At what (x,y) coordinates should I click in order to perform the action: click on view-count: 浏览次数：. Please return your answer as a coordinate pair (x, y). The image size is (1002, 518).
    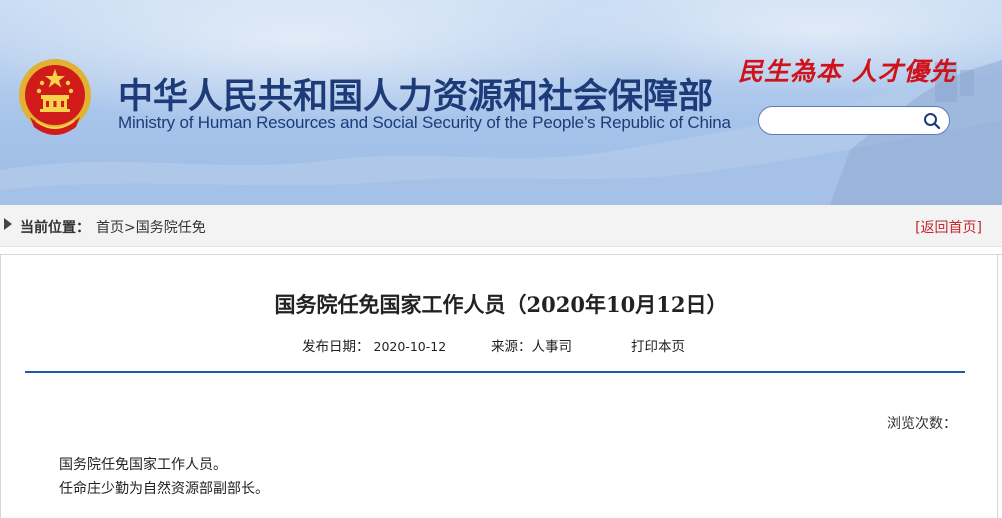
    Looking at the image, I should click on (922, 424).